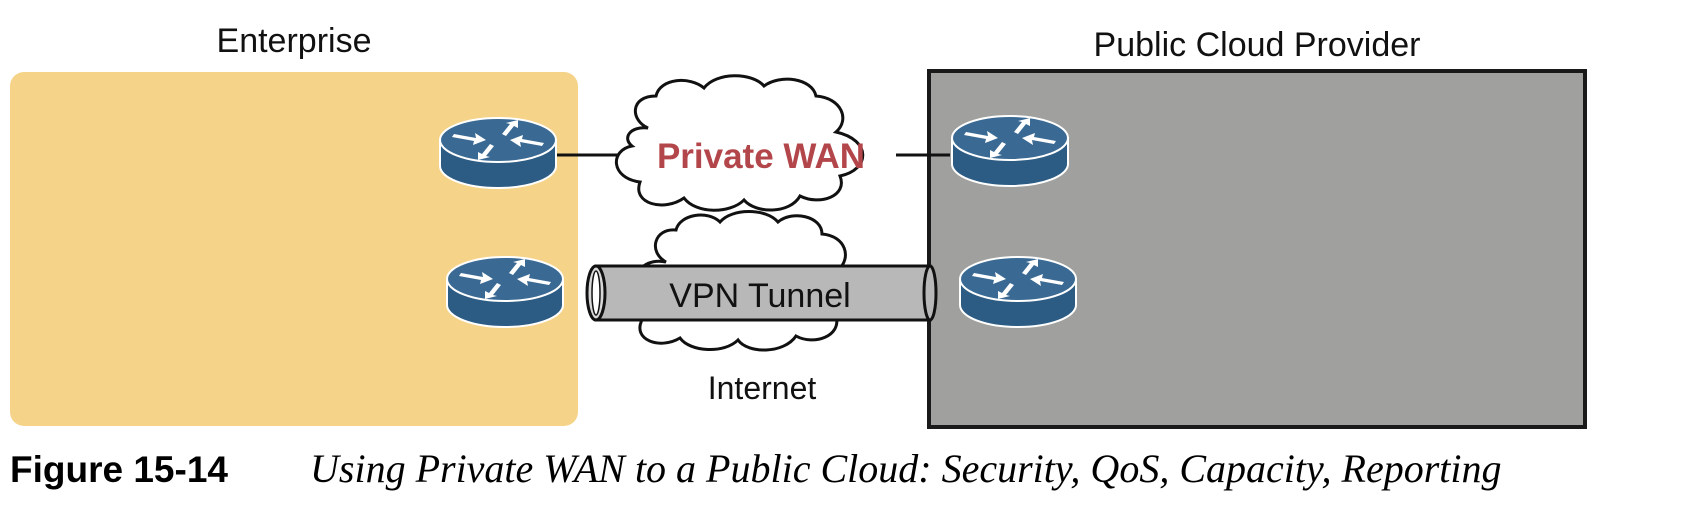 The height and width of the screenshot is (510, 1702). Describe the element at coordinates (762, 388) in the screenshot. I see `internet-label: Internet` at that location.